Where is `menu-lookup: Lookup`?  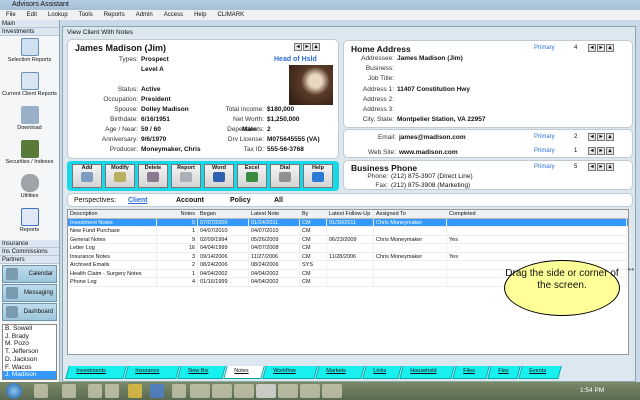
menu-lookup: Lookup is located at coordinates (58, 15).